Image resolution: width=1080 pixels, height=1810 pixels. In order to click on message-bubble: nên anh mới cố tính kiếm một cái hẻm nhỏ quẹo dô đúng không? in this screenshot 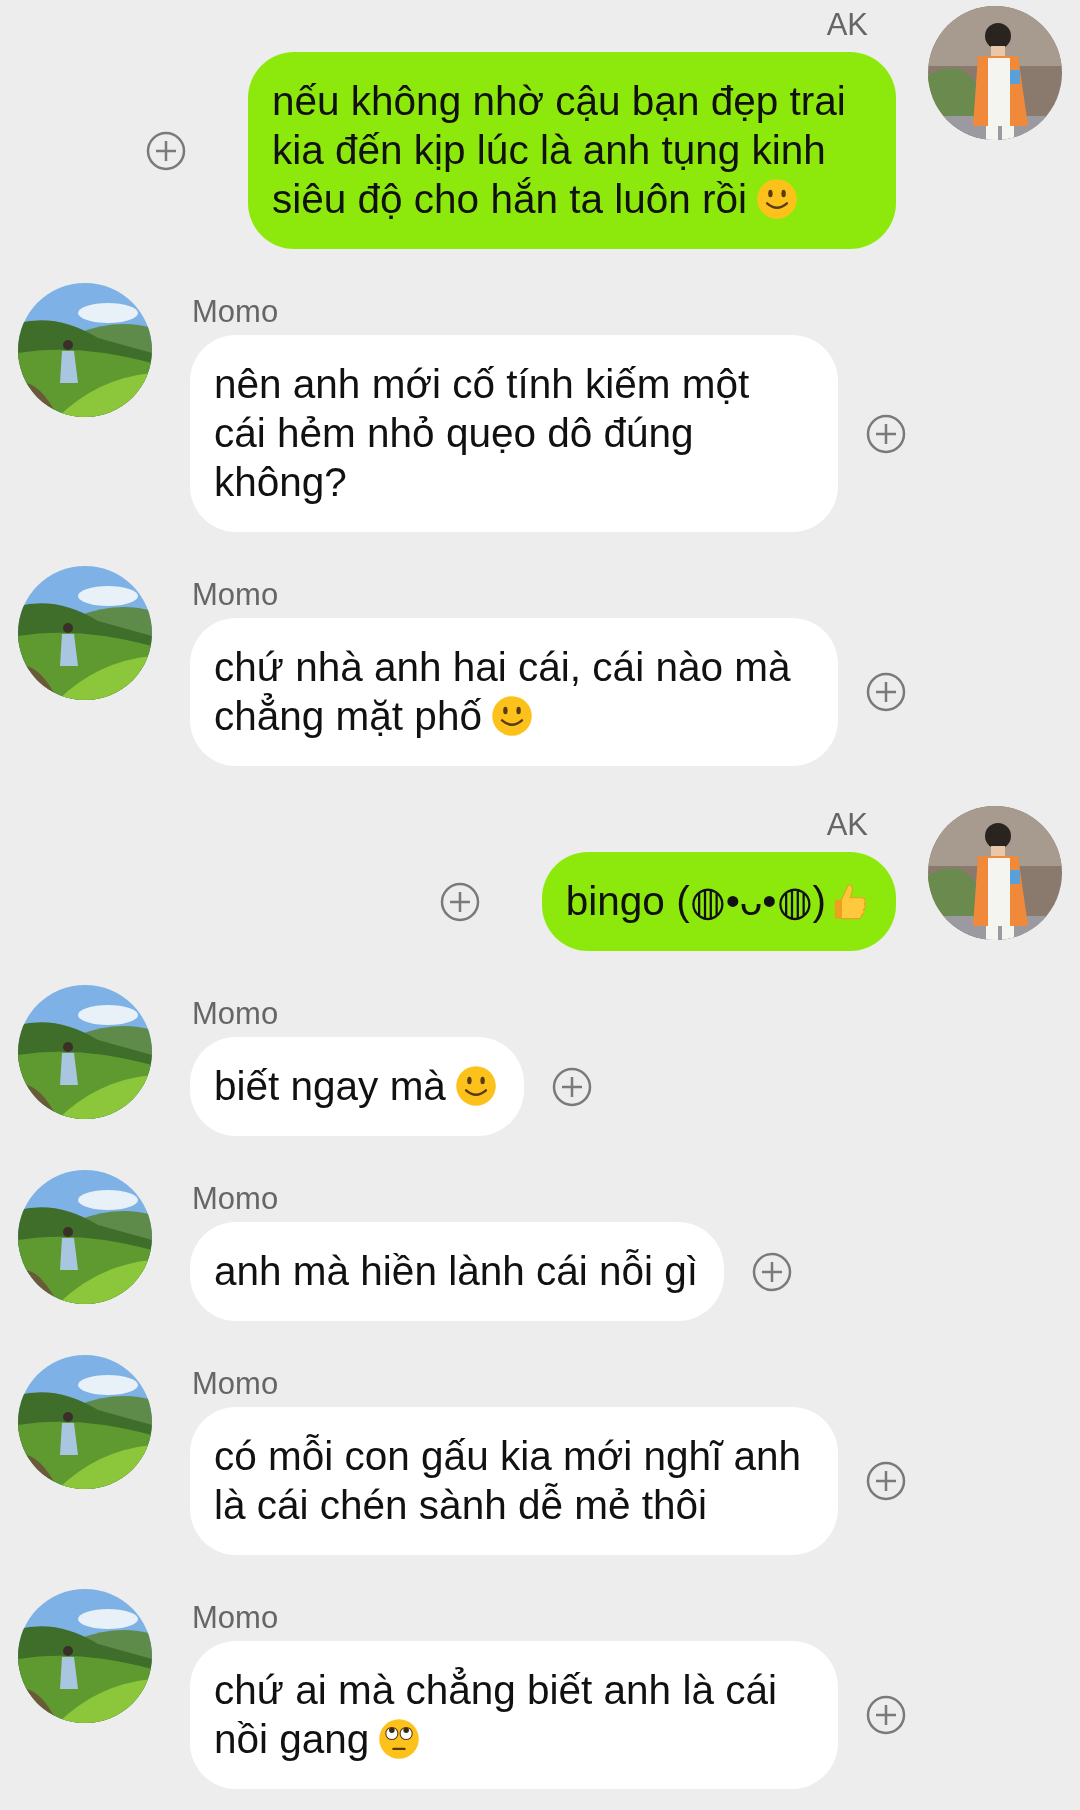, I will do `click(514, 433)`.